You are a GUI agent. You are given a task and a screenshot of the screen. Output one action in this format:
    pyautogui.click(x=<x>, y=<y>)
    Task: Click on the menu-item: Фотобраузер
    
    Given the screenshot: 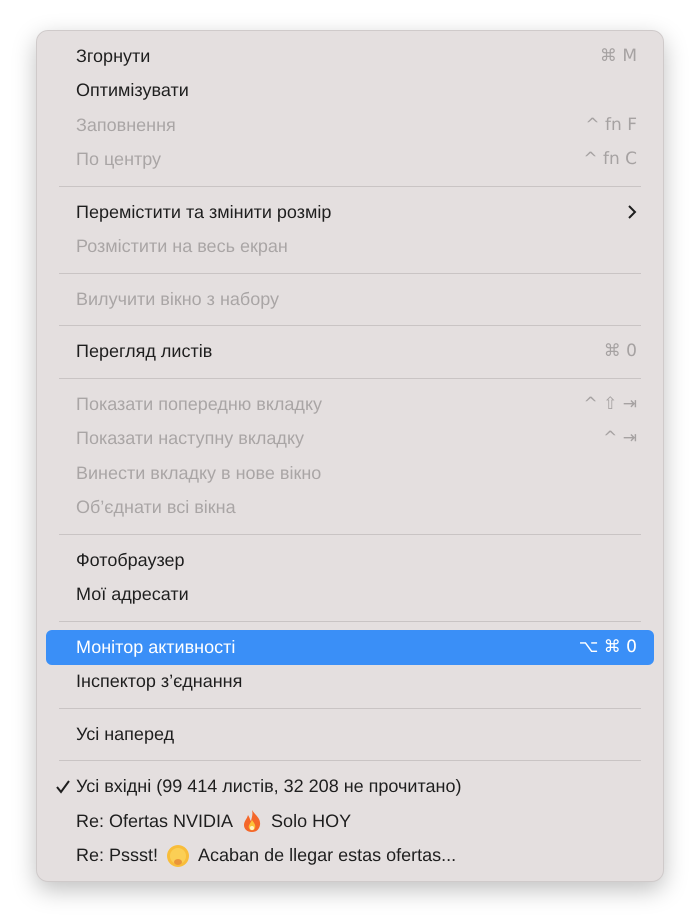 What is the action you would take?
    pyautogui.click(x=350, y=560)
    